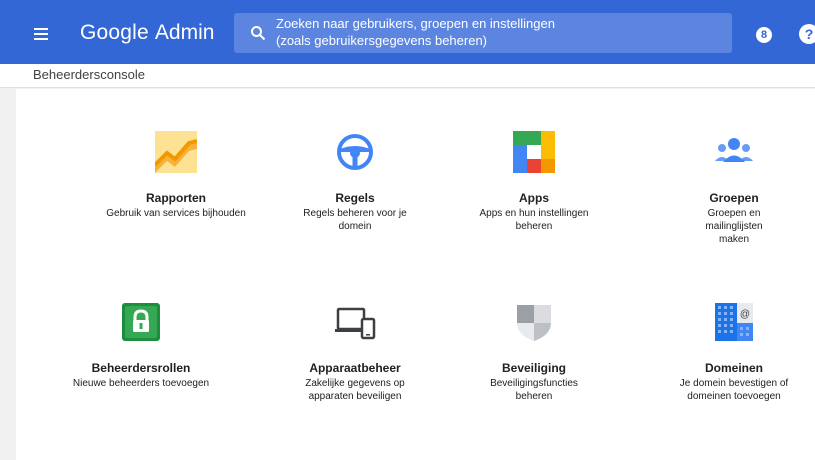 The width and height of the screenshot is (815, 460). What do you see at coordinates (534, 213) in the screenshot?
I see `card-description-line: Apps en hun instellingen` at bounding box center [534, 213].